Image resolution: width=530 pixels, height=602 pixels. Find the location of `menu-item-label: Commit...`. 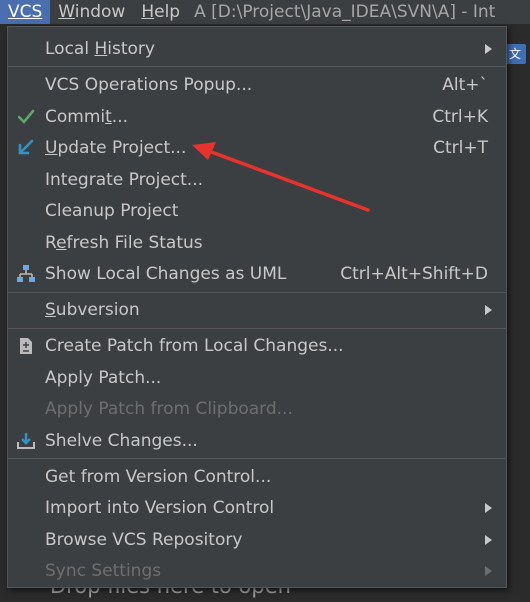

menu-item-label: Commit... is located at coordinates (87, 117).